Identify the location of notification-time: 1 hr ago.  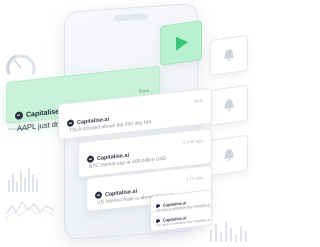
(194, 178).